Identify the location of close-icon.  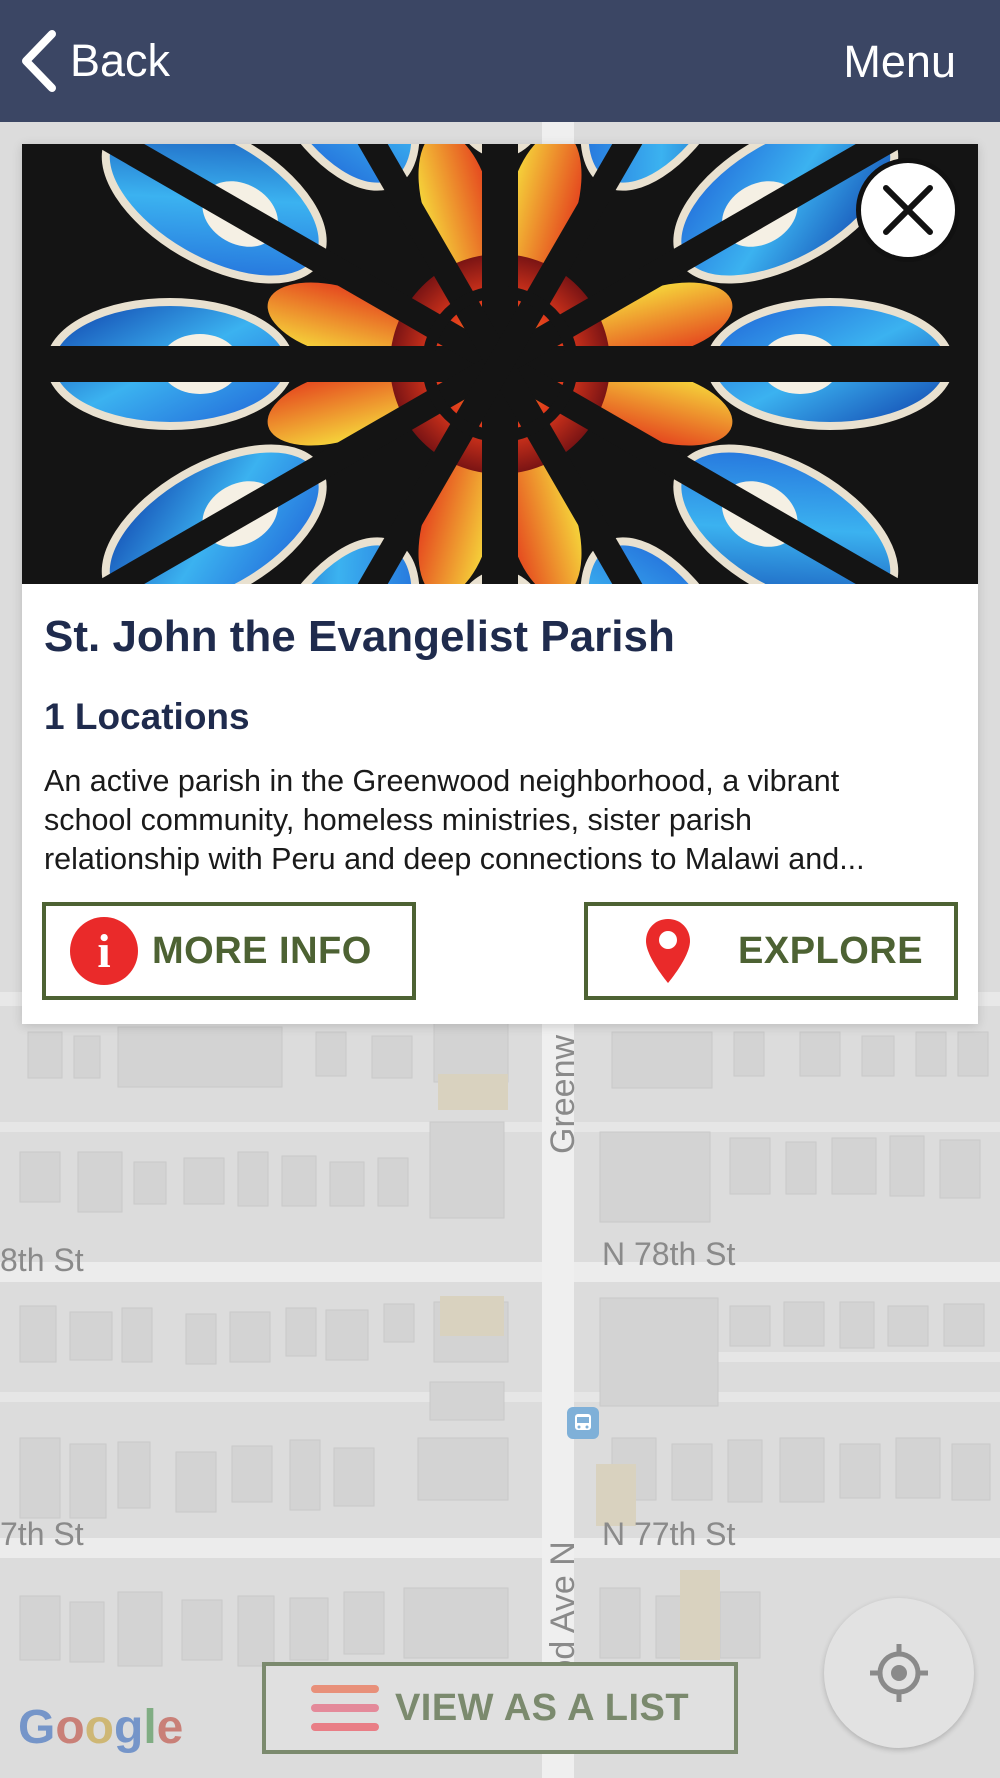
(908, 210).